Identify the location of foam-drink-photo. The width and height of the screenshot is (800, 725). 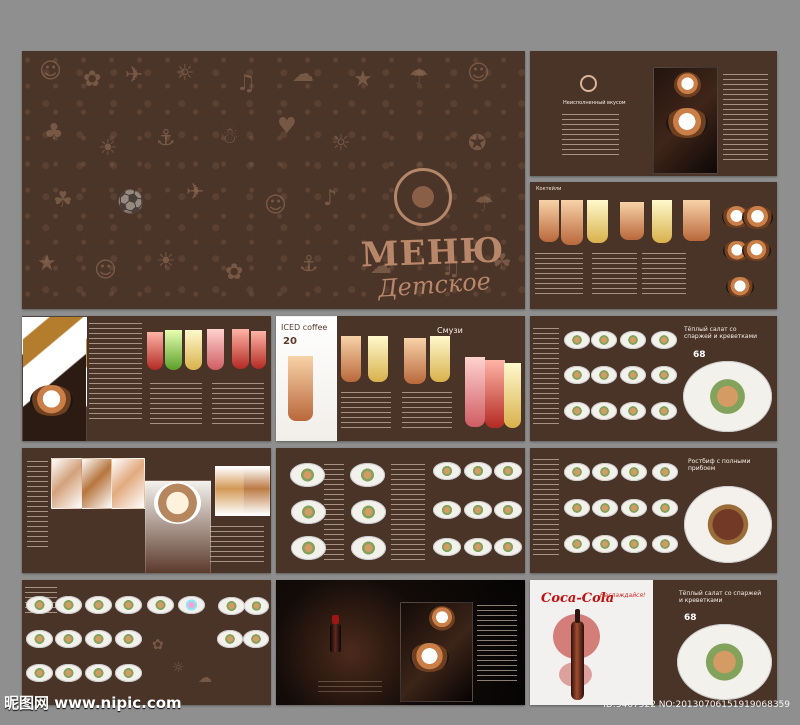
(632, 221).